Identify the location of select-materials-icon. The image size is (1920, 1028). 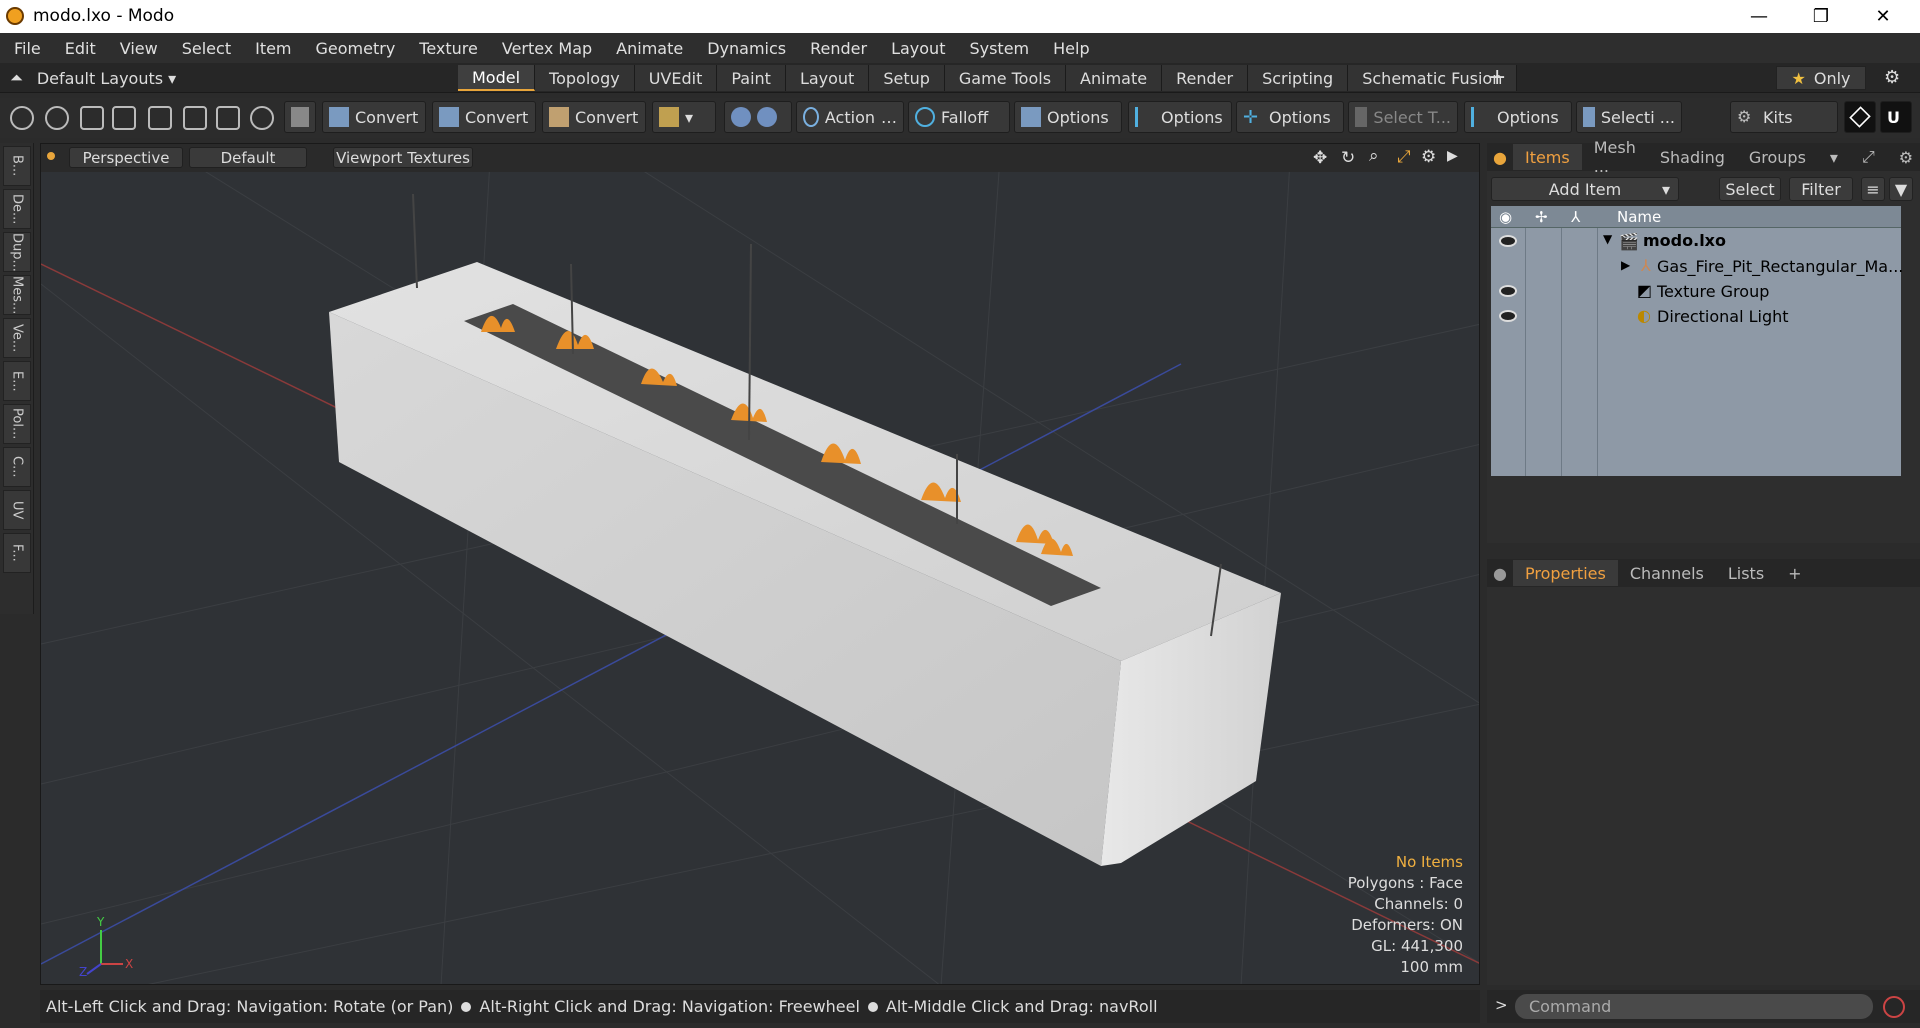
(262, 118).